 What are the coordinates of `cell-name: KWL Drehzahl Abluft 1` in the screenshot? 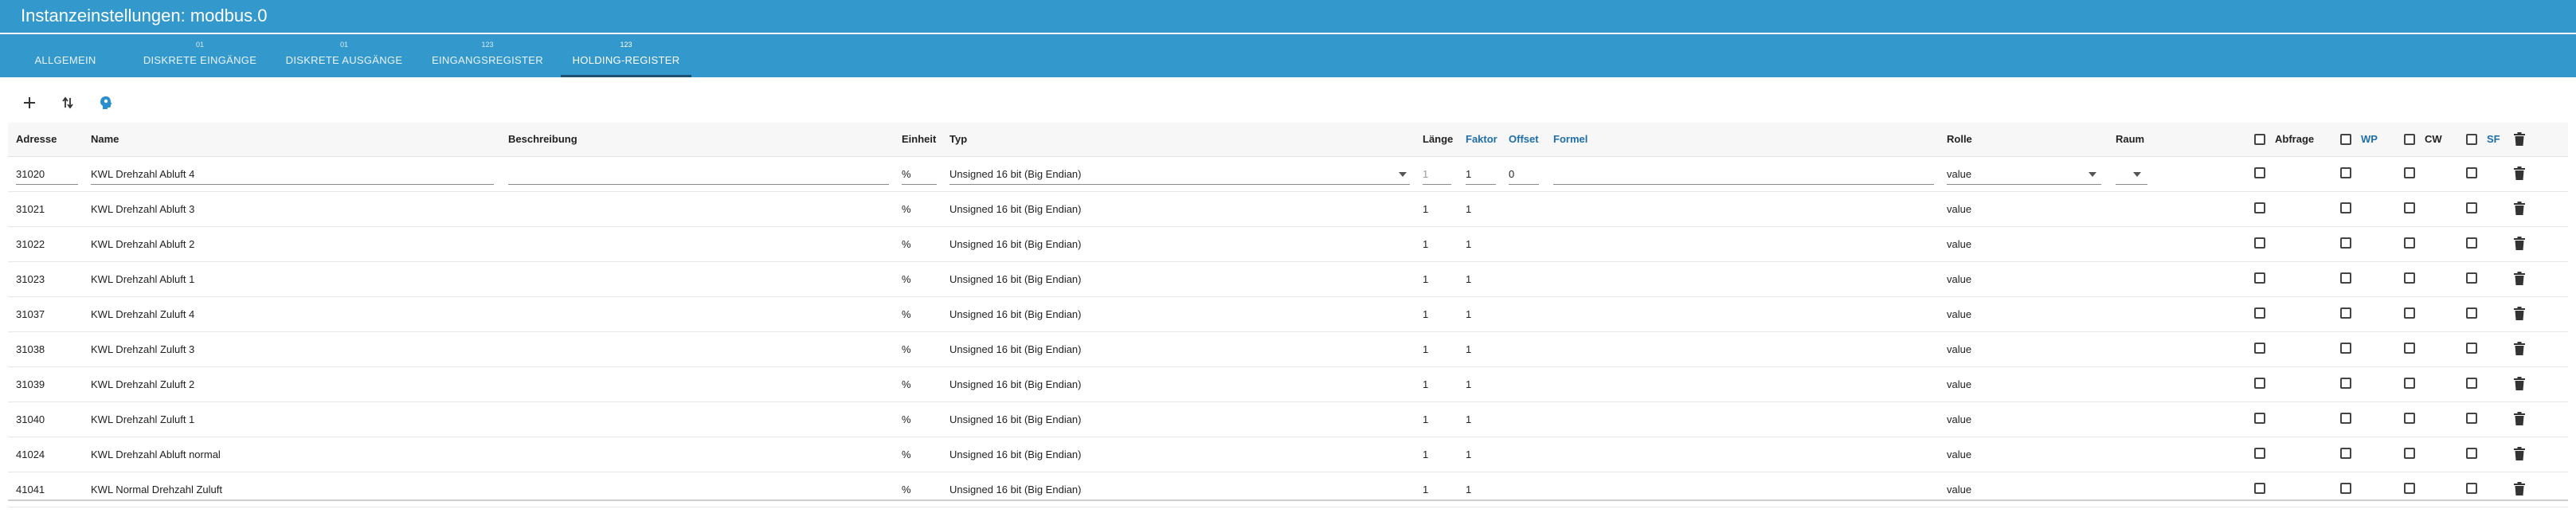 It's located at (142, 279).